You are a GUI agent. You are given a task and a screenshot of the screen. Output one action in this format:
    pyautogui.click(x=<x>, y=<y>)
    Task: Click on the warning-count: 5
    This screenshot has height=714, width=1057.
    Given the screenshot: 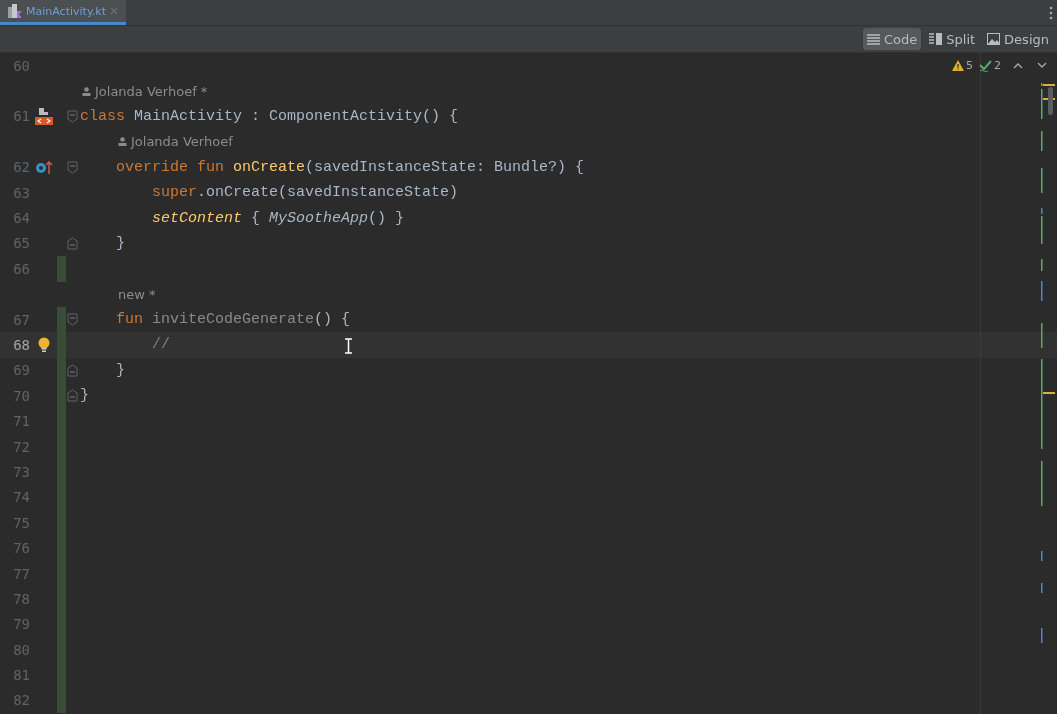 What is the action you would take?
    pyautogui.click(x=969, y=65)
    